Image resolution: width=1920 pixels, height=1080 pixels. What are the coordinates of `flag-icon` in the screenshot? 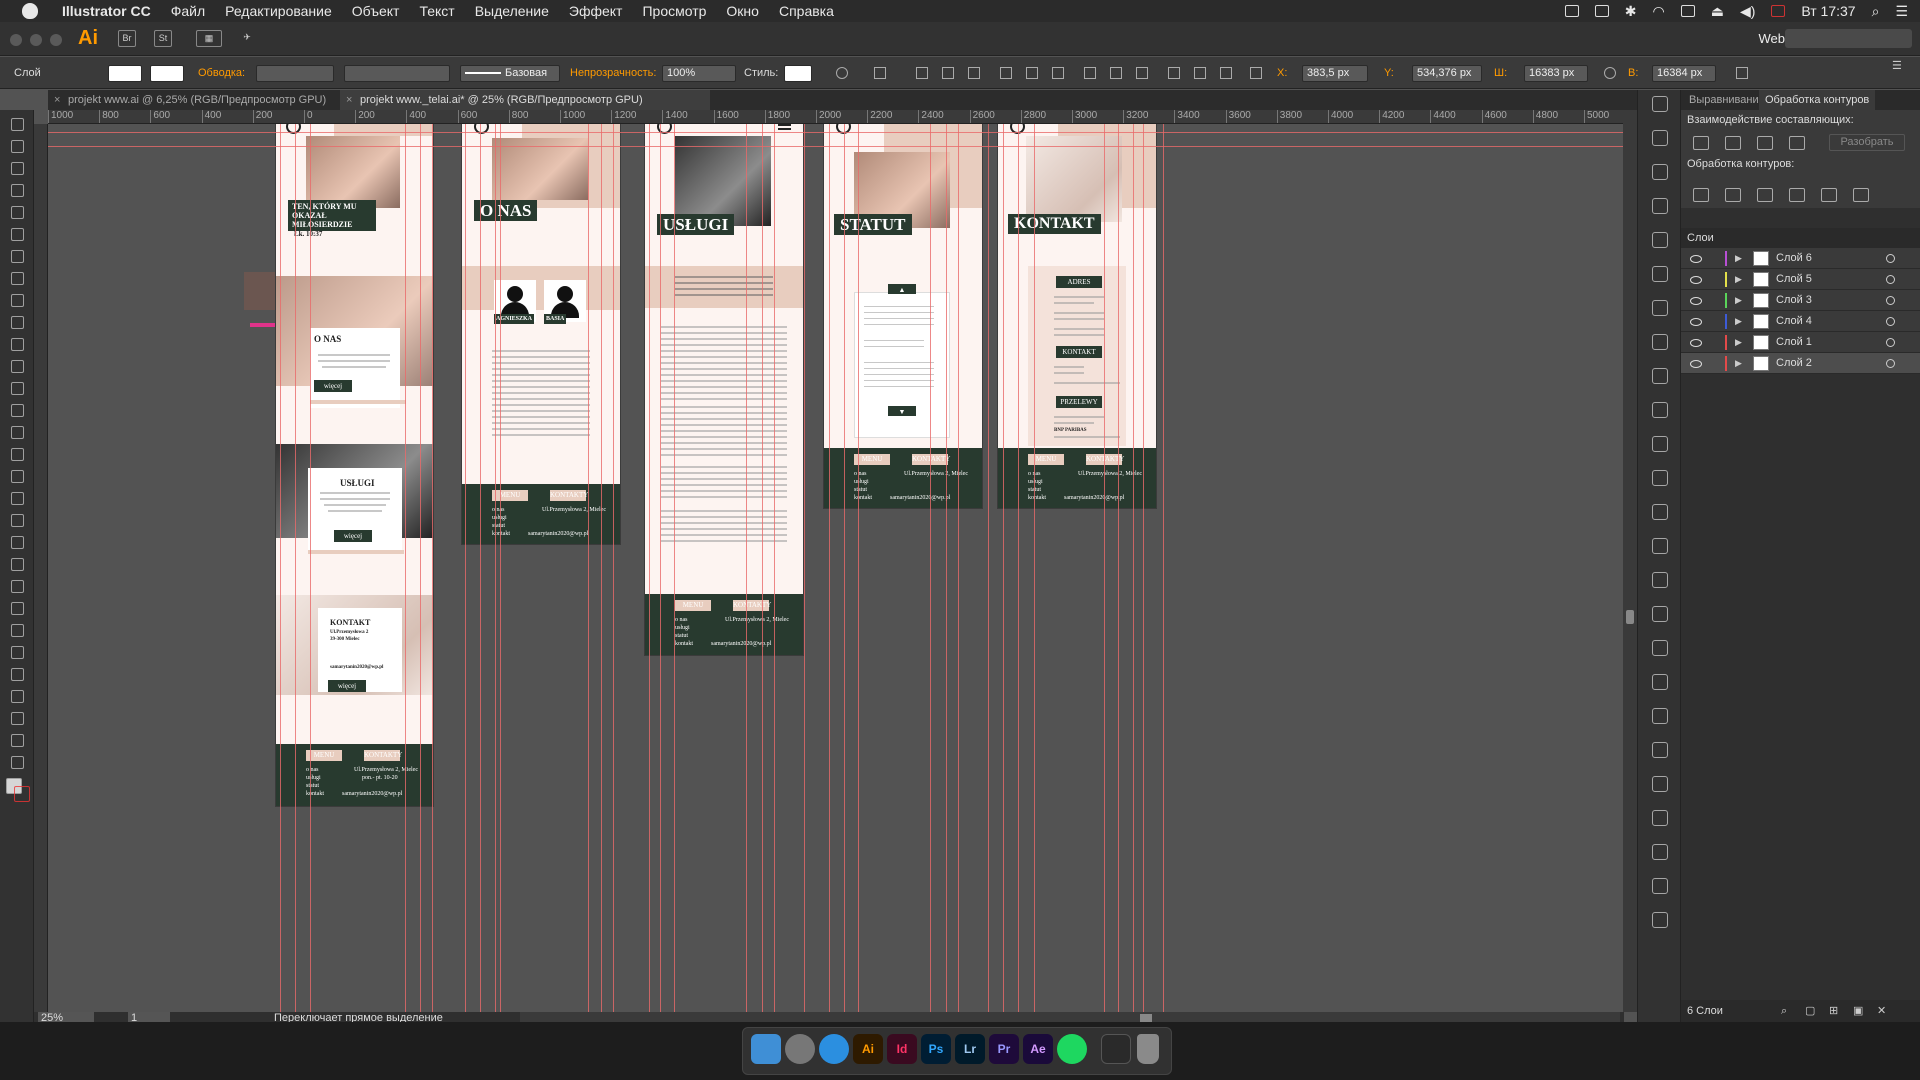 It's located at (1778, 11).